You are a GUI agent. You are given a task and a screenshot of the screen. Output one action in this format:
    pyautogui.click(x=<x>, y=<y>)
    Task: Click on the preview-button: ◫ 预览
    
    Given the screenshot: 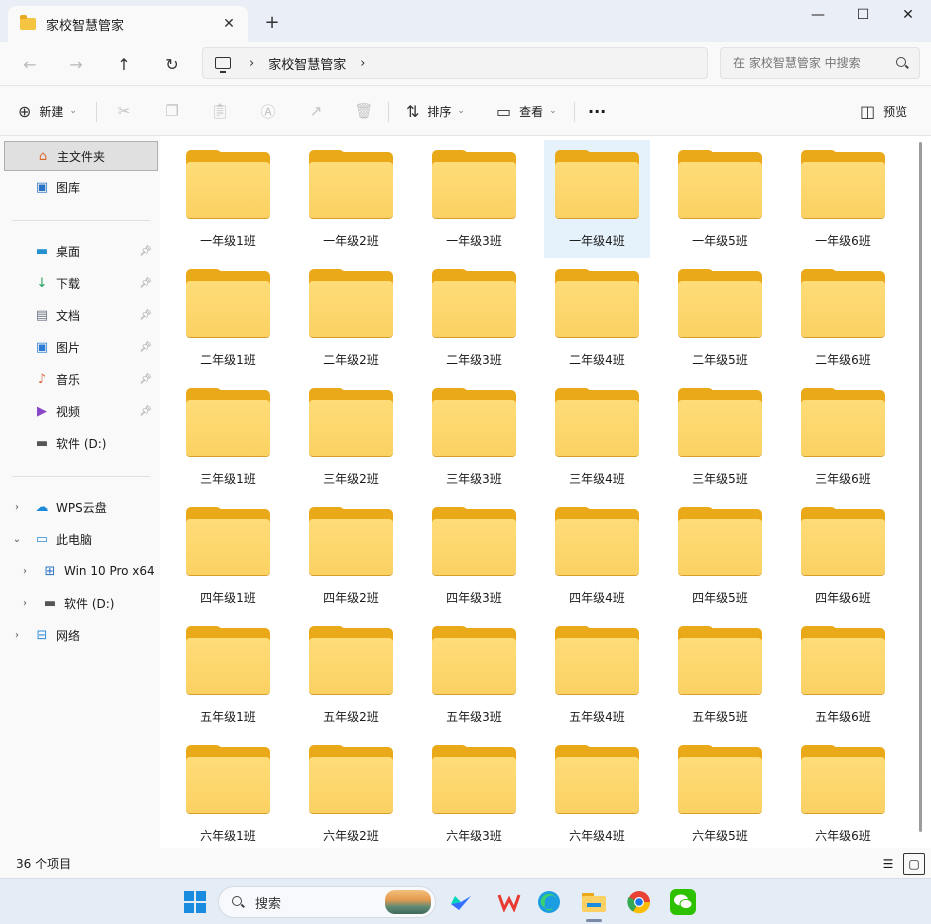 What is the action you would take?
    pyautogui.click(x=883, y=111)
    